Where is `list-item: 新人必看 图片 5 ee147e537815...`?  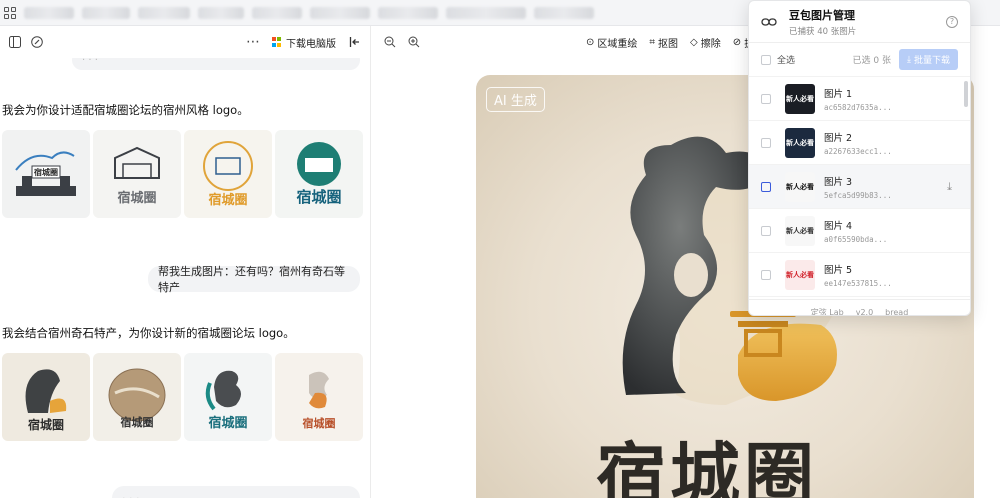 list-item: 新人必看 图片 5 ee147e537815... is located at coordinates (859, 275).